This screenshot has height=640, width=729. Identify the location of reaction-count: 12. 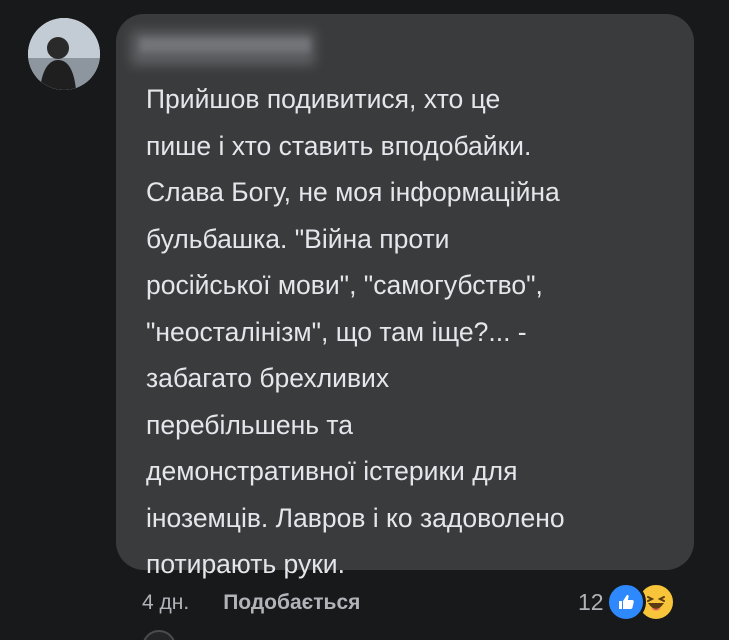
(591, 601).